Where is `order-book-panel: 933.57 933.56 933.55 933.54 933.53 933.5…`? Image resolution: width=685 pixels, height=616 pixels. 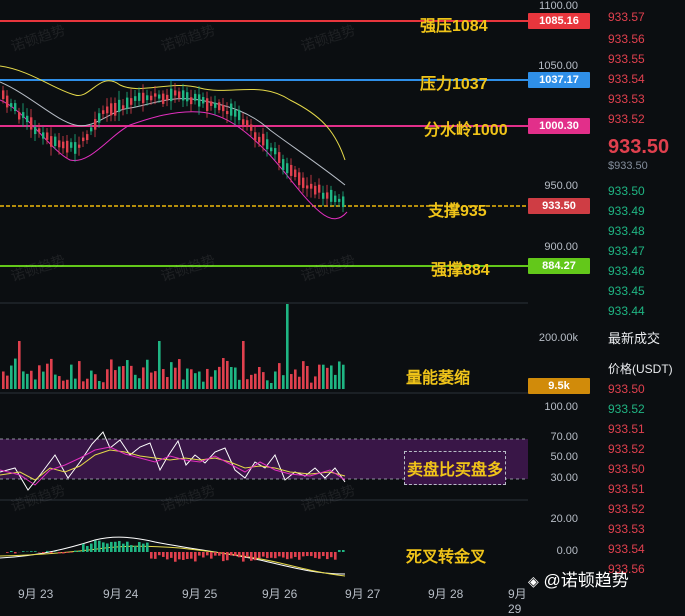 order-book-panel: 933.57 933.56 933.55 933.54 933.53 933.5… is located at coordinates (640, 302).